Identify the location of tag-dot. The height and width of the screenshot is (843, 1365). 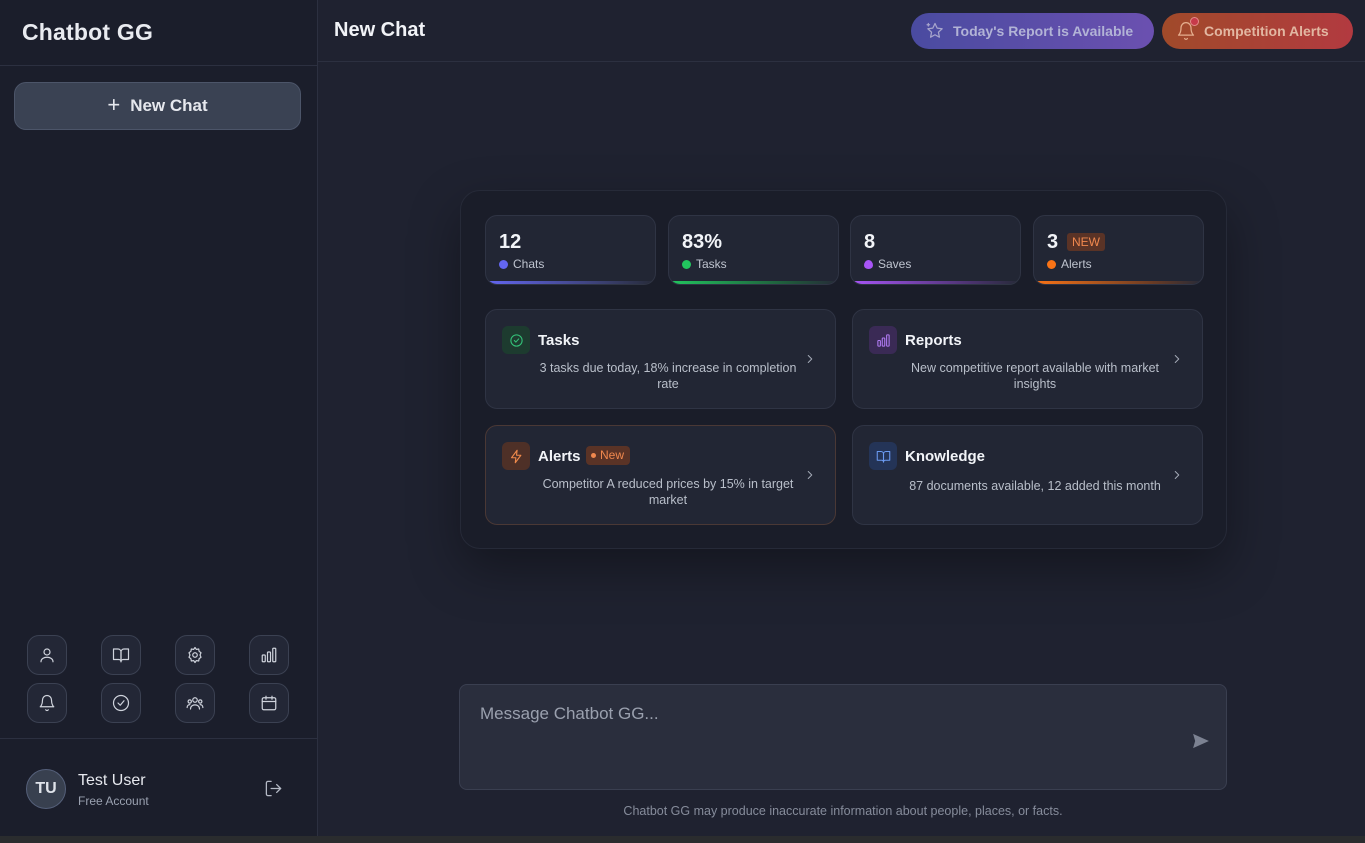
(593, 455).